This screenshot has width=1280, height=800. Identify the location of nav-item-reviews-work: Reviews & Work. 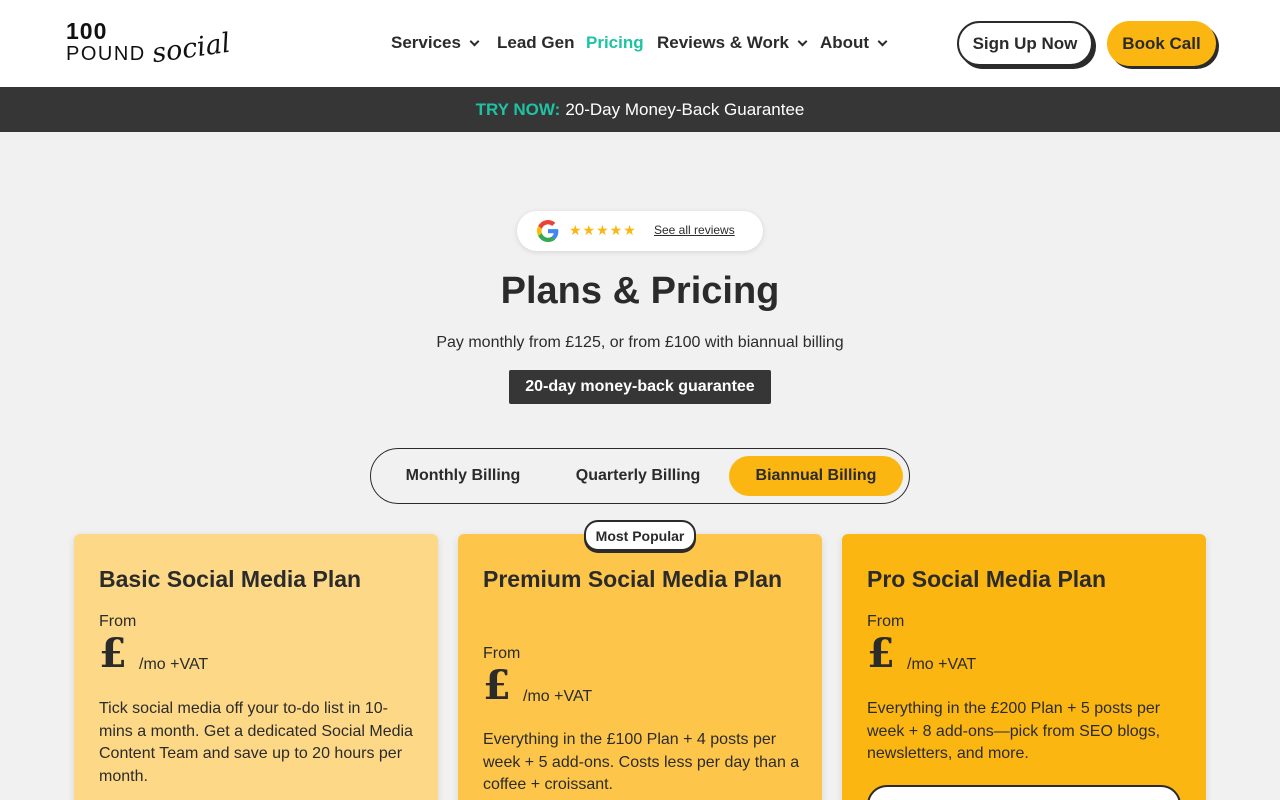
(732, 43).